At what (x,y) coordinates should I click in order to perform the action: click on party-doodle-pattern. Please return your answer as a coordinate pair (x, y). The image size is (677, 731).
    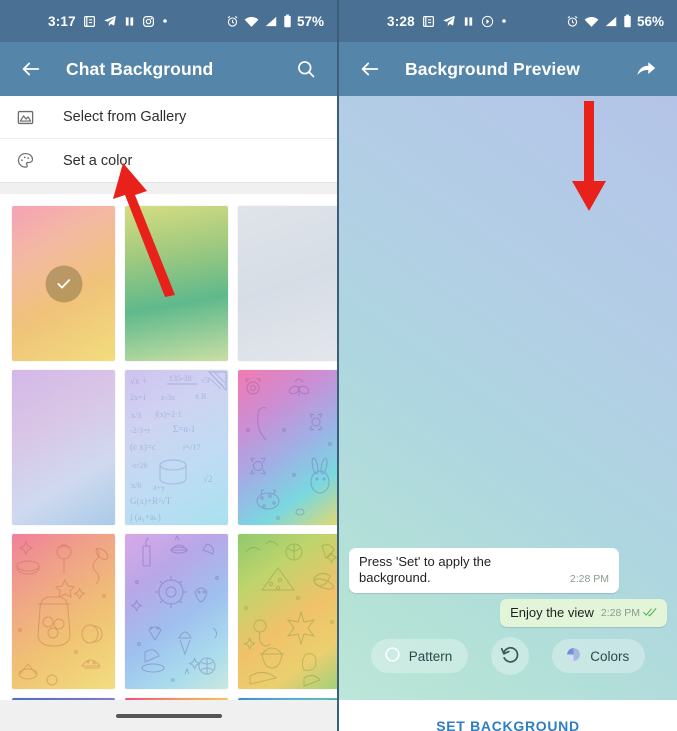
    Looking at the image, I should click on (174, 608).